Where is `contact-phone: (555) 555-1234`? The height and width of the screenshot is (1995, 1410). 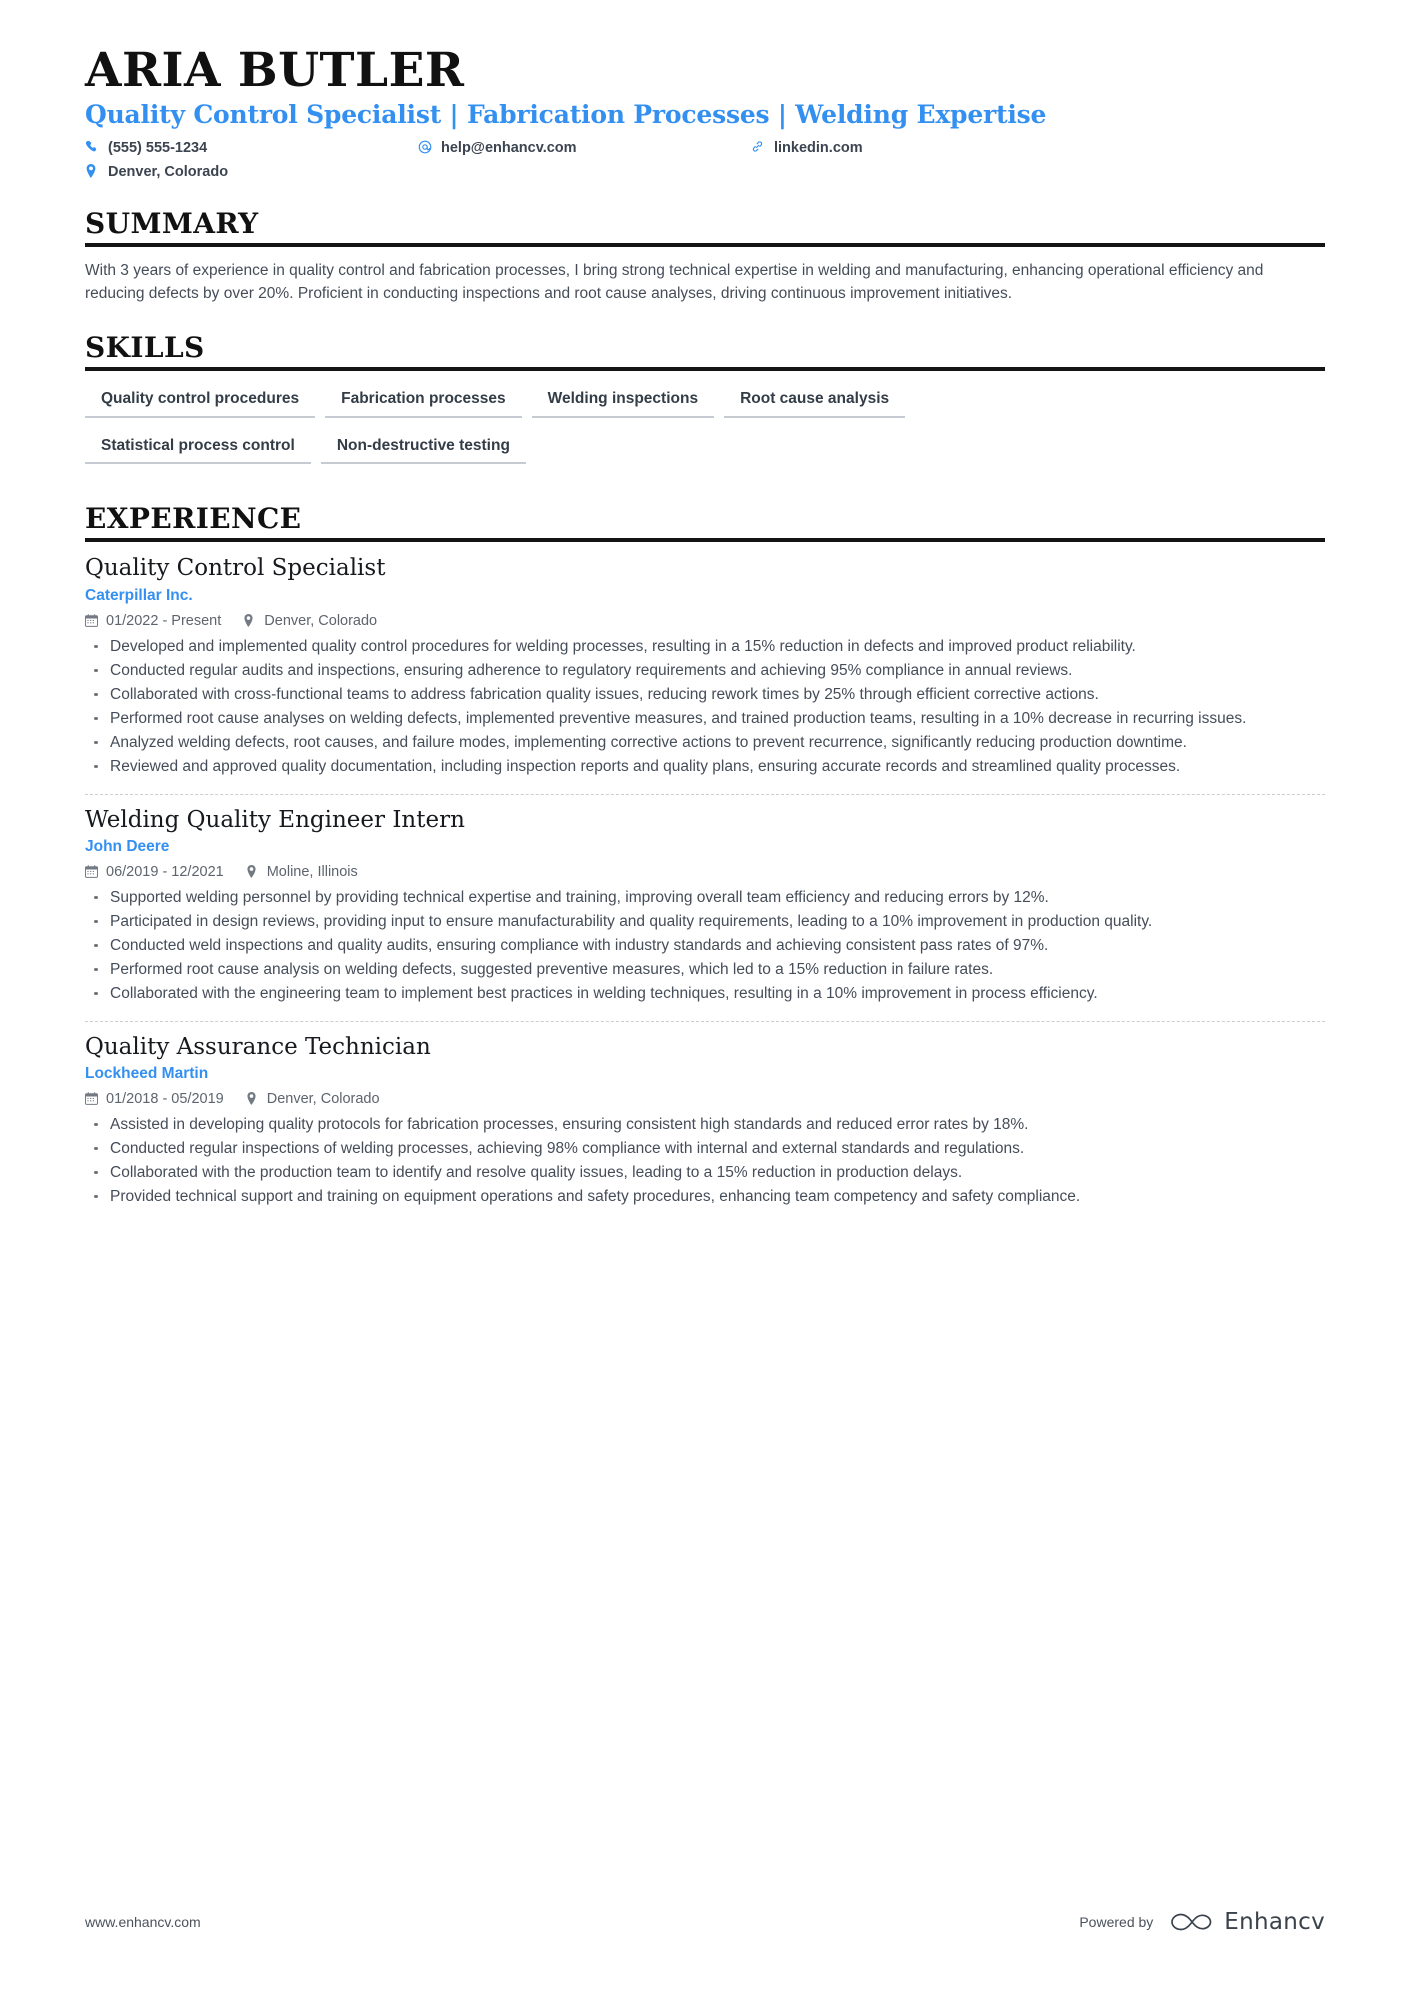 contact-phone: (555) 555-1234 is located at coordinates (251, 148).